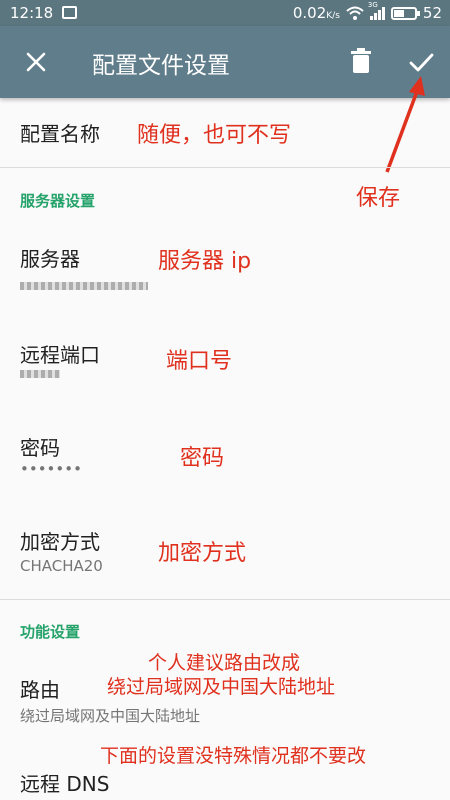  What do you see at coordinates (199, 361) in the screenshot?
I see `port-annotation: 端口号` at bounding box center [199, 361].